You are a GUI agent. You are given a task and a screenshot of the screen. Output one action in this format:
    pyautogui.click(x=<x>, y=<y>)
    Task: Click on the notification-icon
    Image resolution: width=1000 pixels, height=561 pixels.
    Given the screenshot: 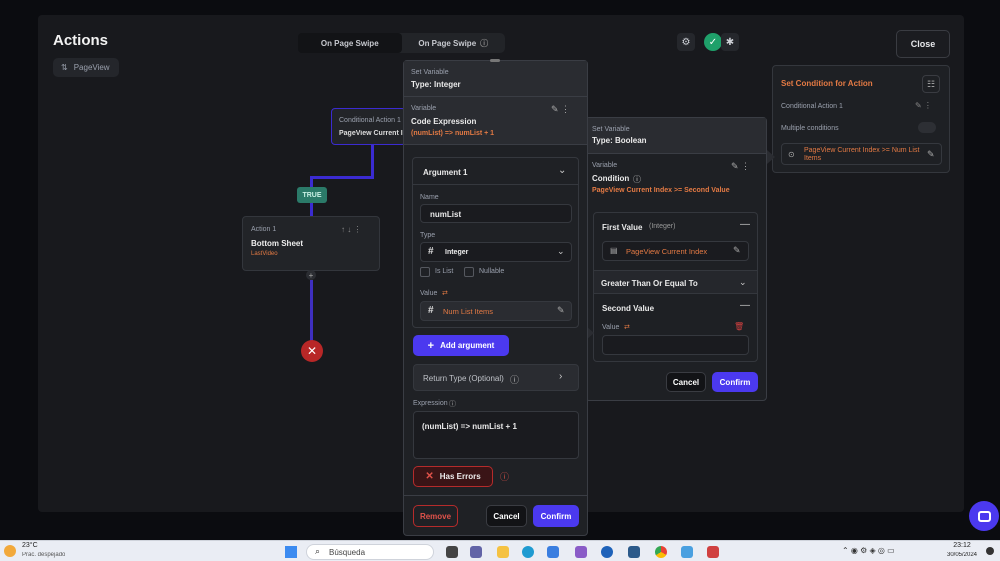 What is the action you would take?
    pyautogui.click(x=990, y=551)
    